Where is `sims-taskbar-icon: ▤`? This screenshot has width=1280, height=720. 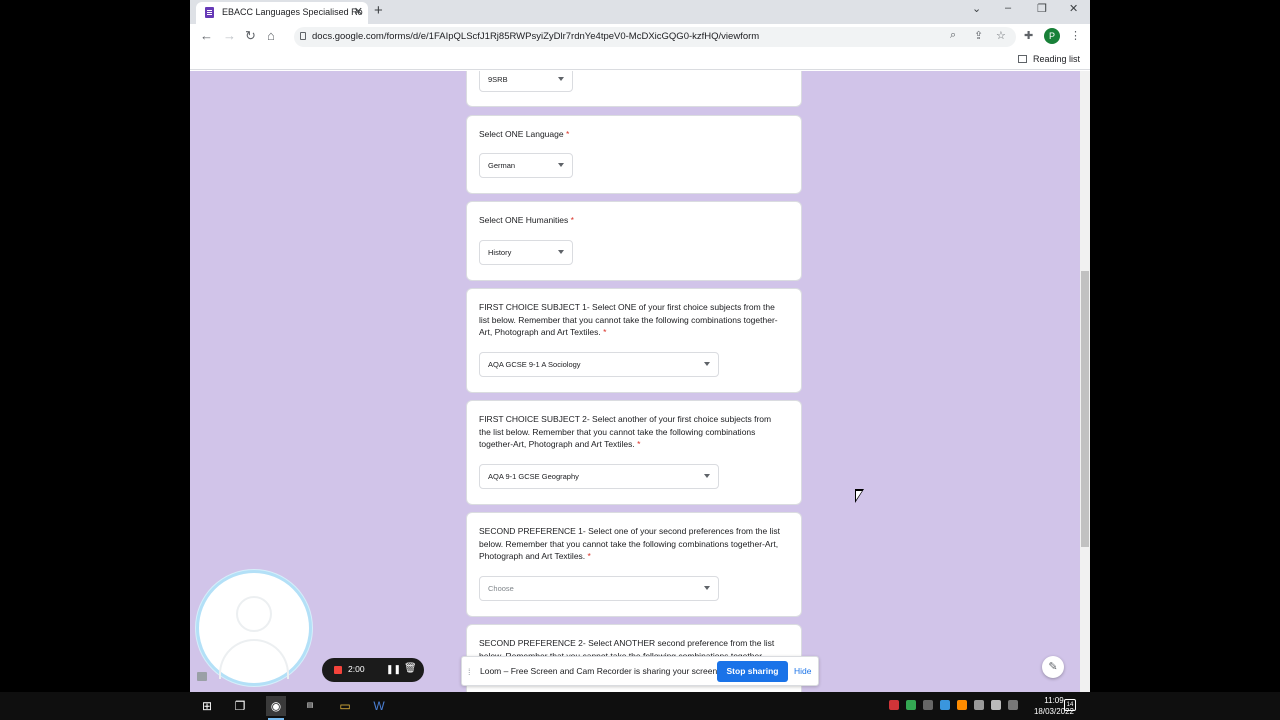
sims-taskbar-icon: ▤ is located at coordinates (310, 706).